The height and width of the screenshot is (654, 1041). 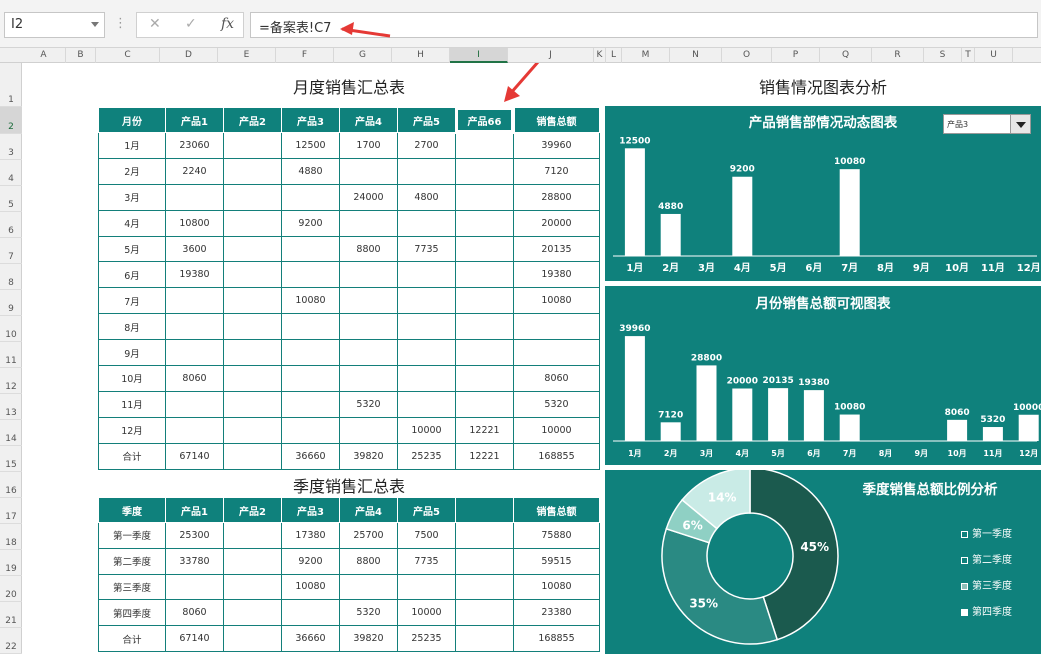 I want to click on column-header-i: I, so click(x=479, y=55).